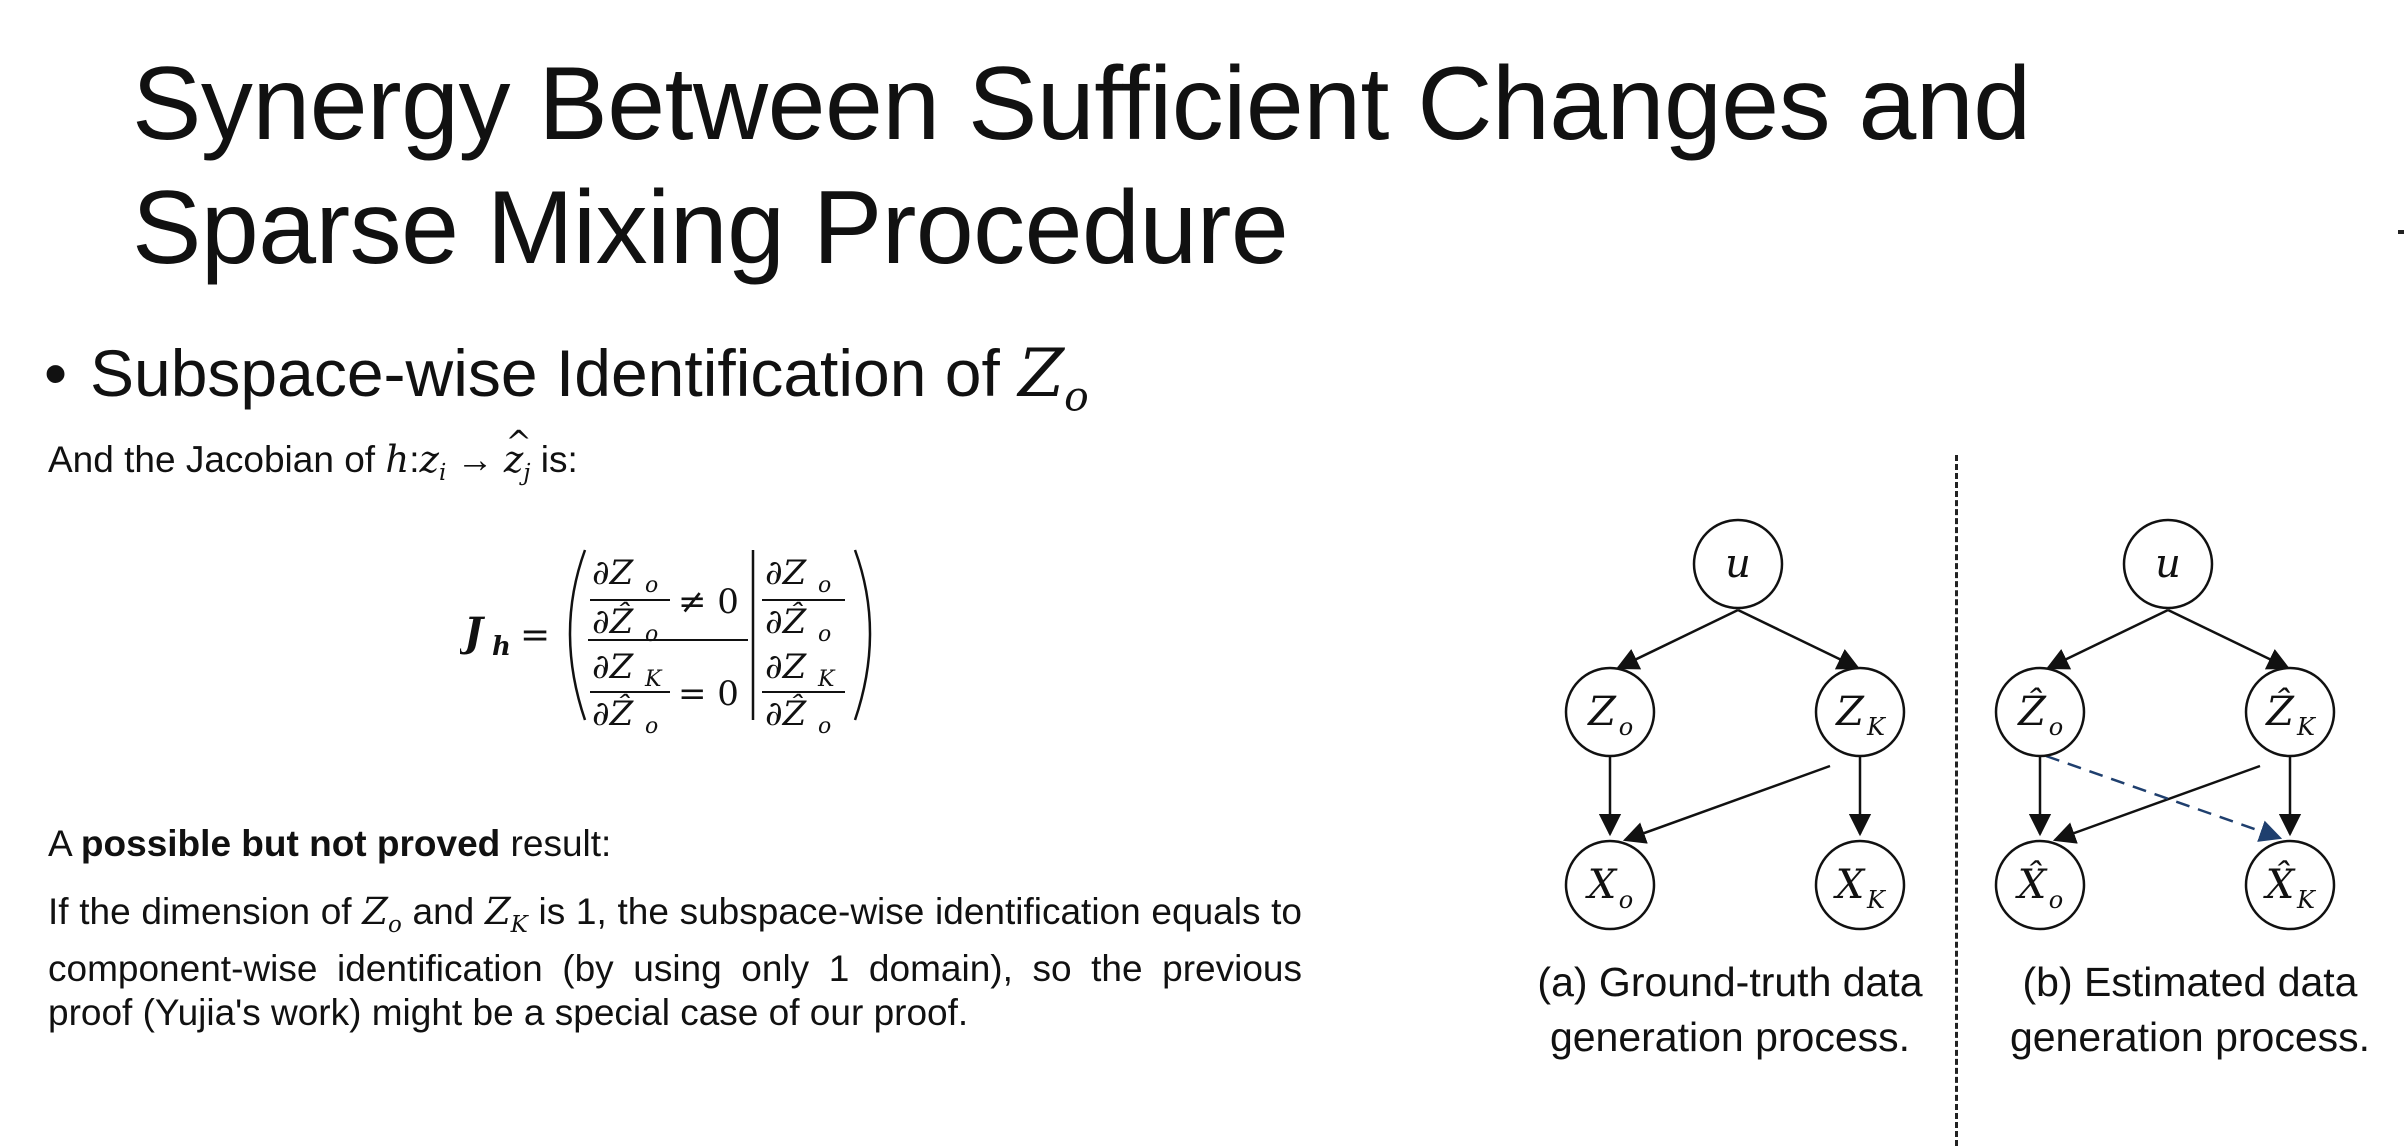 This screenshot has width=2404, height=1146. Describe the element at coordinates (1677, 639) in the screenshot. I see `edge-u-zo` at that location.